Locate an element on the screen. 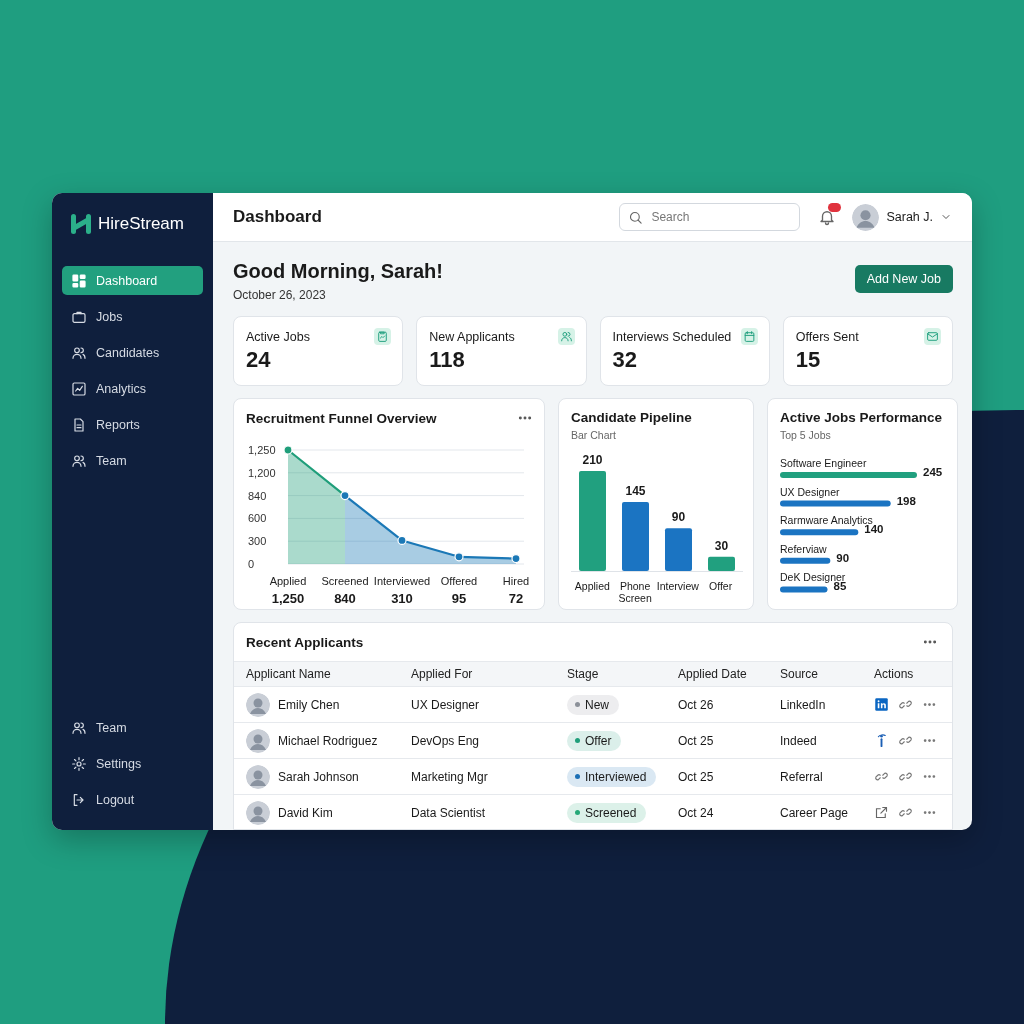 The width and height of the screenshot is (1024, 1024). search-field: Search is located at coordinates (710, 217).